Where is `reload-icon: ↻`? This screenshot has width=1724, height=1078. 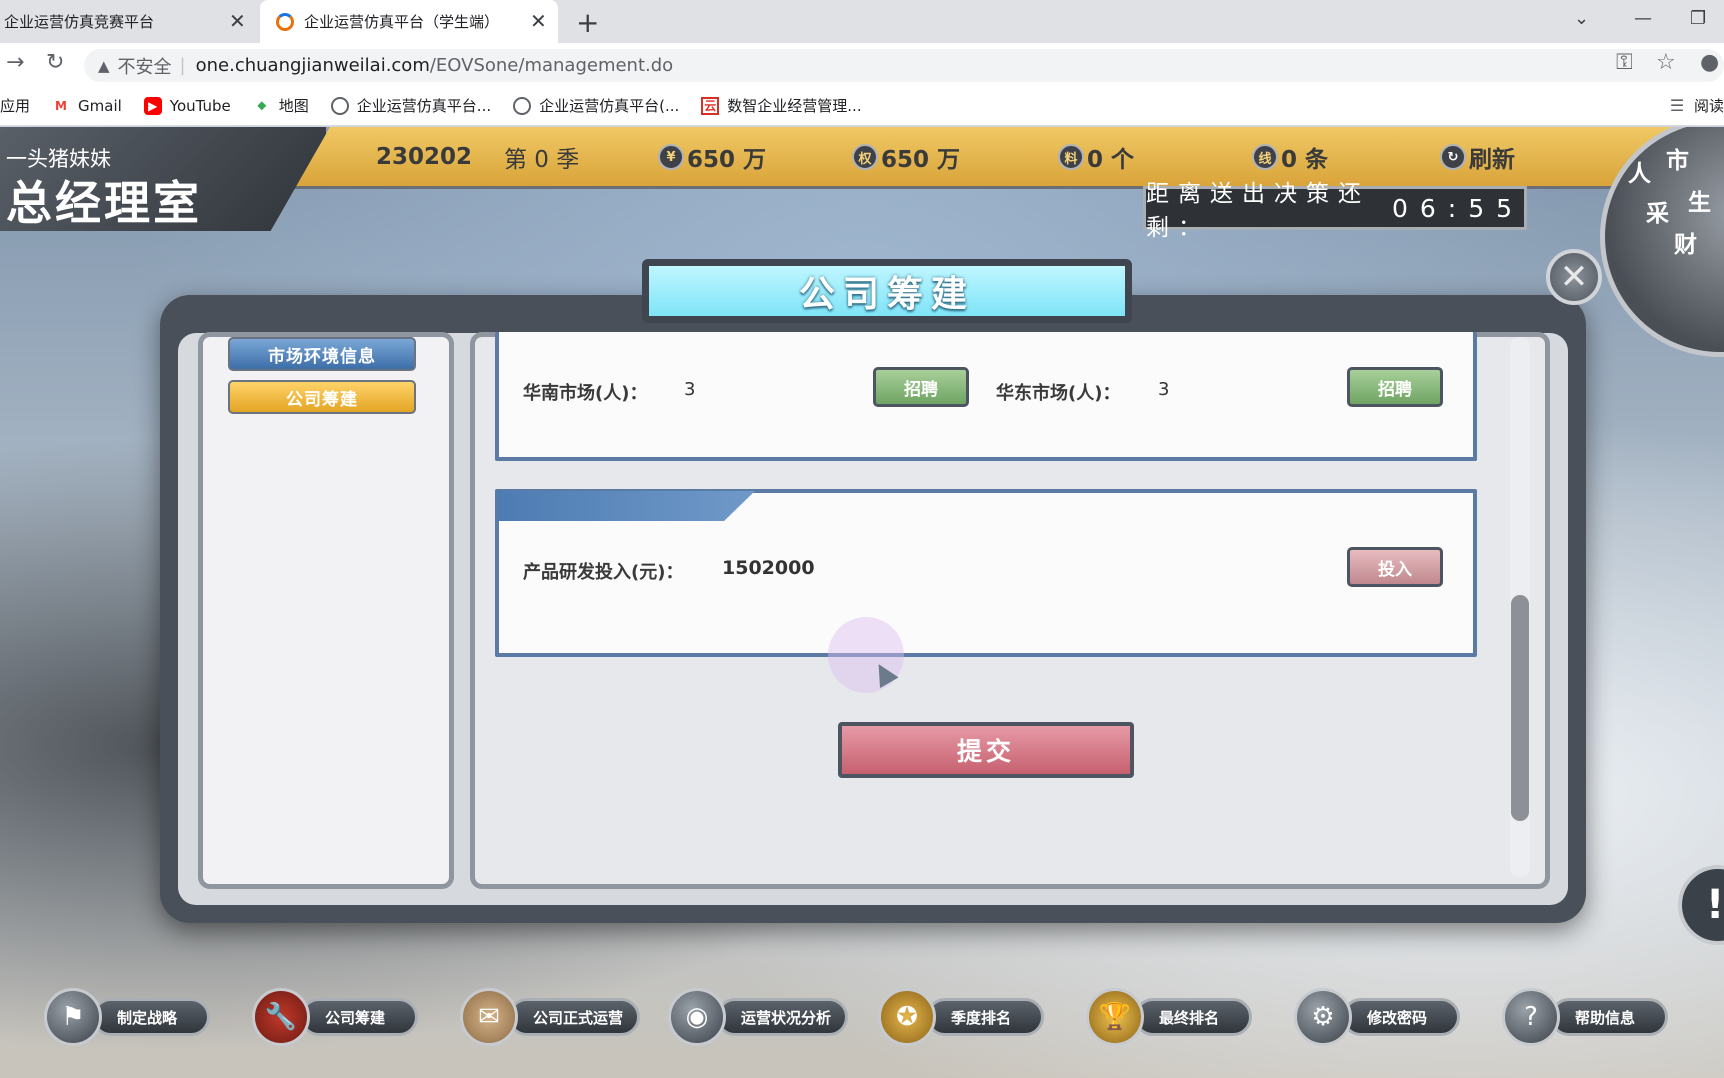 reload-icon: ↻ is located at coordinates (55, 62).